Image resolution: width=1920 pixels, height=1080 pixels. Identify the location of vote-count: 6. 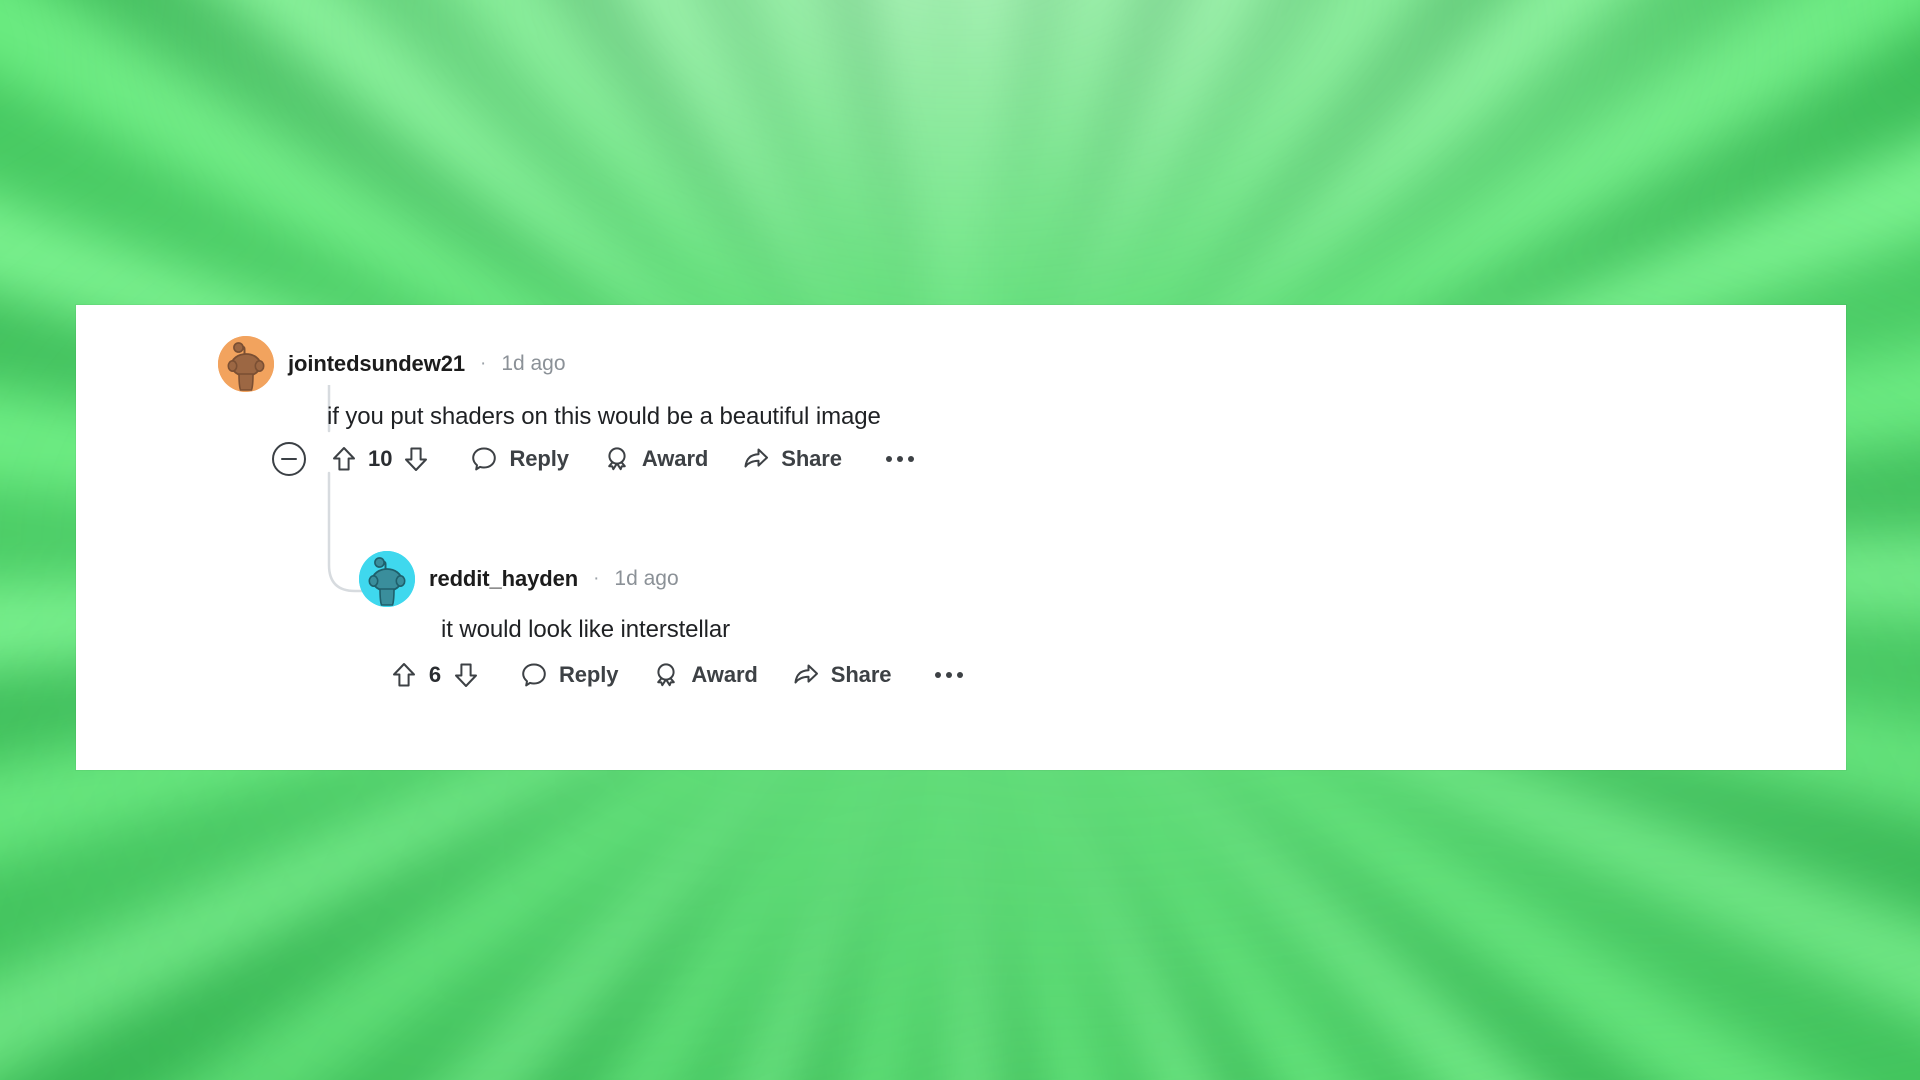
(435, 674).